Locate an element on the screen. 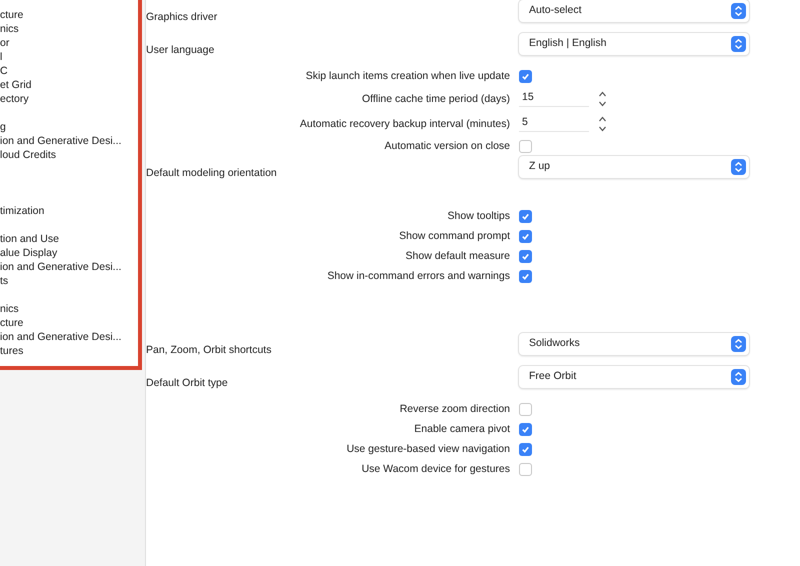 Image resolution: width=800 pixels, height=566 pixels. number-field: 5 is located at coordinates (554, 123).